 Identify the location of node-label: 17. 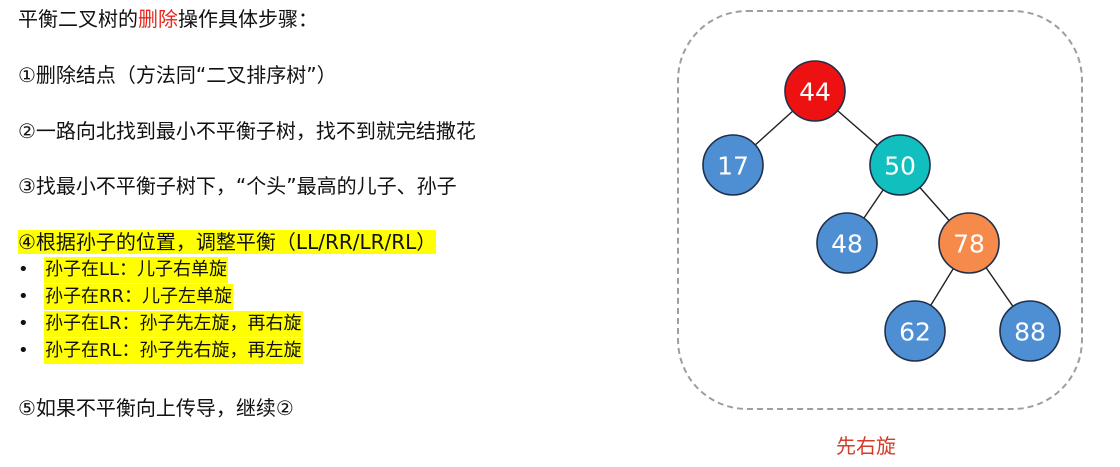
(733, 166).